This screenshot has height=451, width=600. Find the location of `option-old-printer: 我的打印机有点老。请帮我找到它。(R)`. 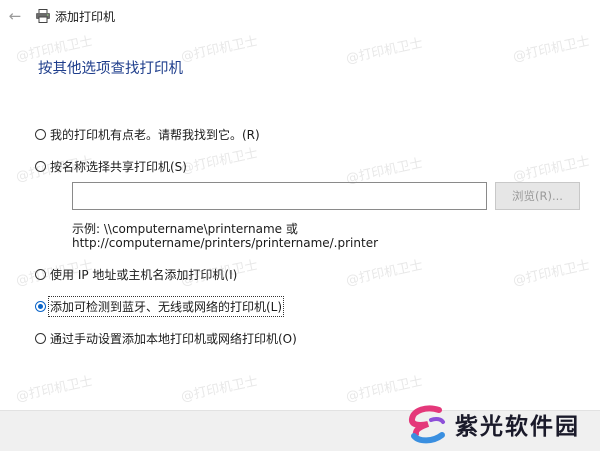

option-old-printer: 我的打印机有点老。请帮我找到它。(R) is located at coordinates (147, 134).